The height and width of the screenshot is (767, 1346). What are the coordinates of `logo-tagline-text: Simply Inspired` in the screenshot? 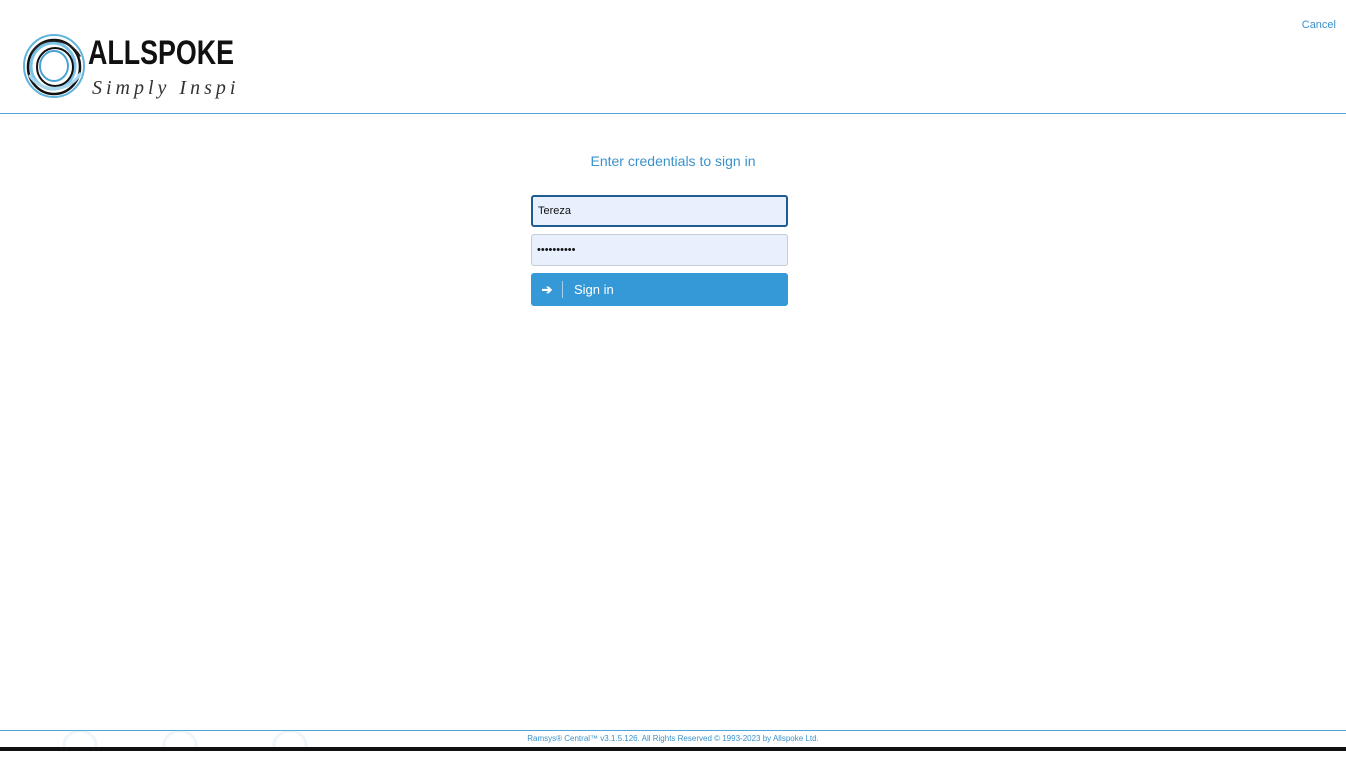 It's located at (166, 88).